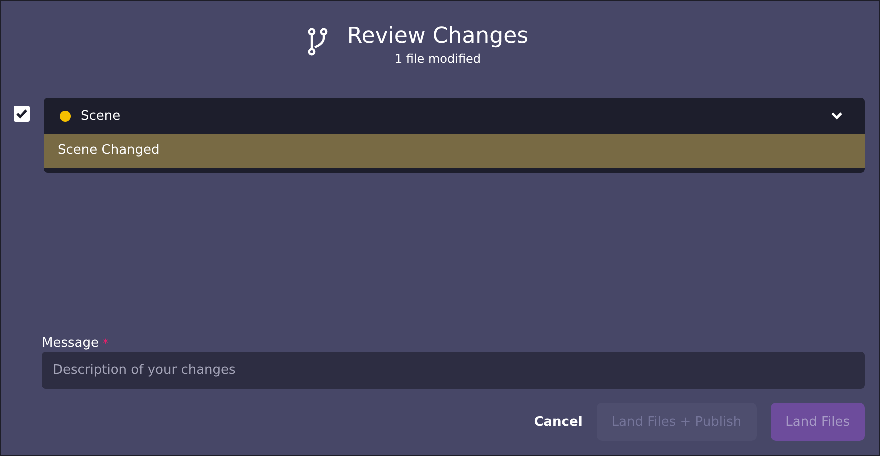 This screenshot has width=880, height=456. I want to click on file-name: Scene, so click(101, 116).